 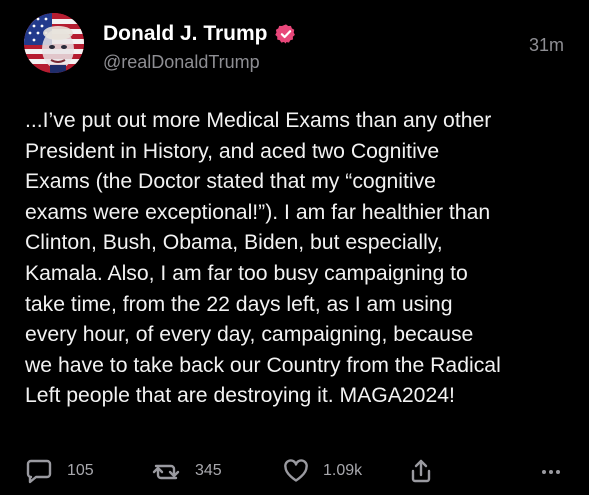 I want to click on like-count: 1.09k, so click(x=343, y=470).